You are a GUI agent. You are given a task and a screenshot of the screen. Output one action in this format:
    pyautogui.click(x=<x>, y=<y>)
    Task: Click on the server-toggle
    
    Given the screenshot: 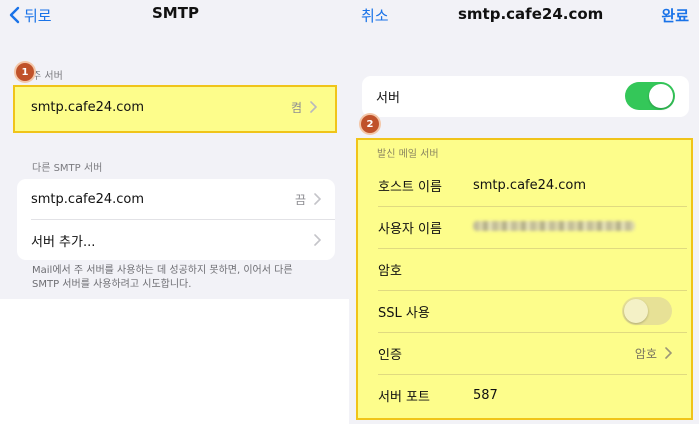 What is the action you would take?
    pyautogui.click(x=650, y=96)
    